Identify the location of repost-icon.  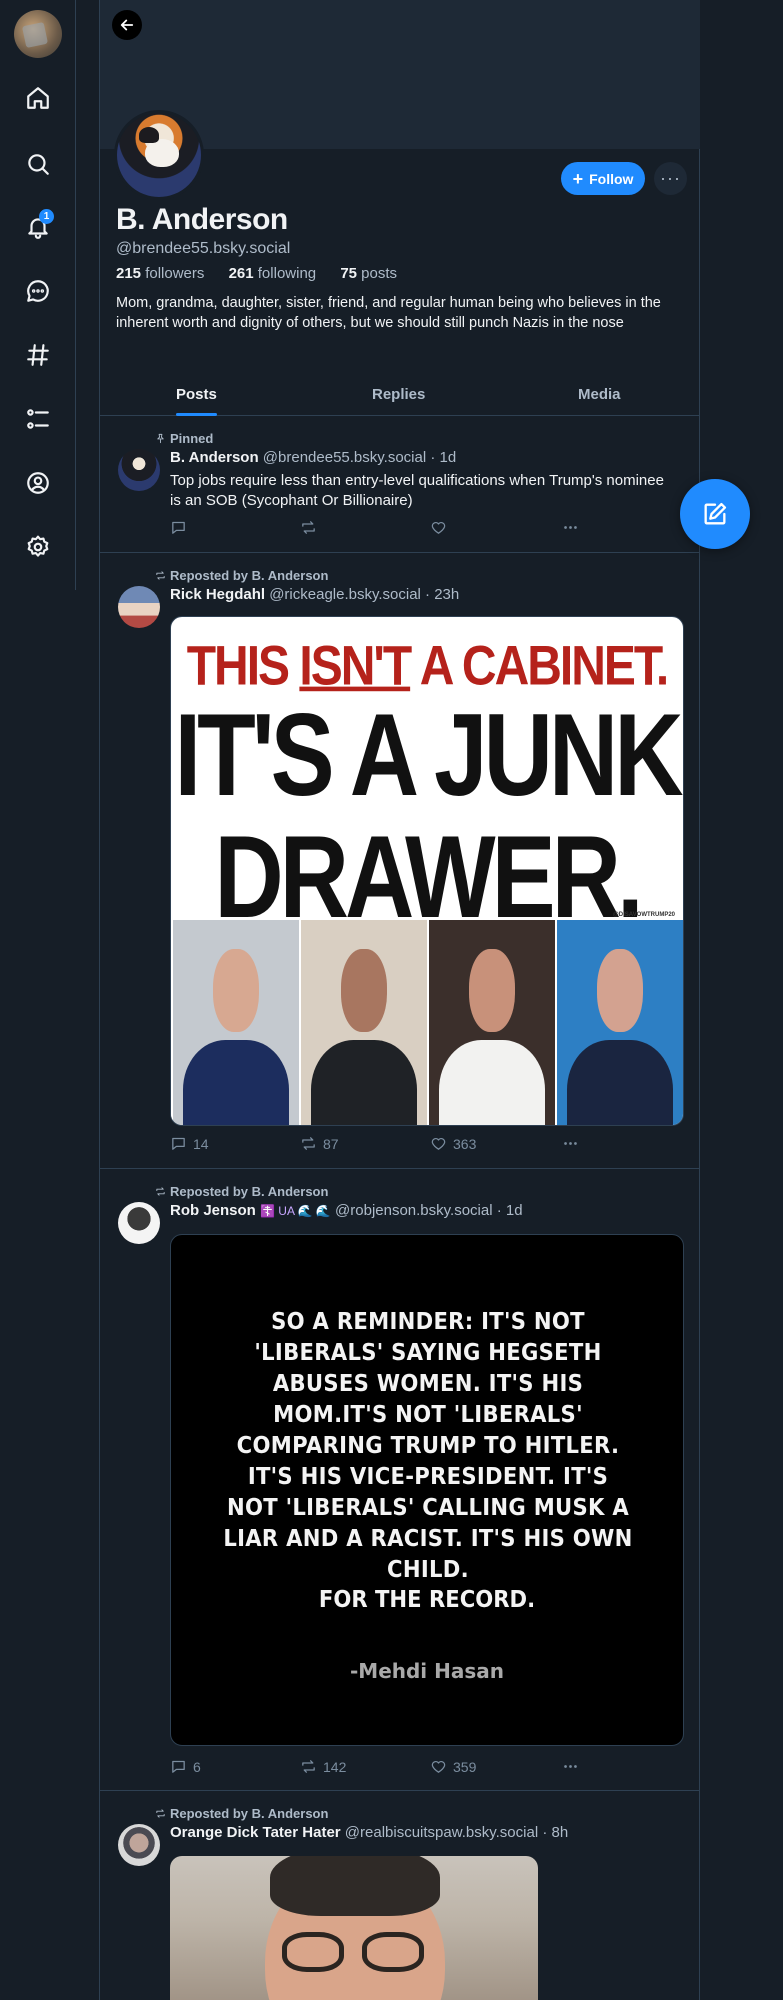
(160, 1813).